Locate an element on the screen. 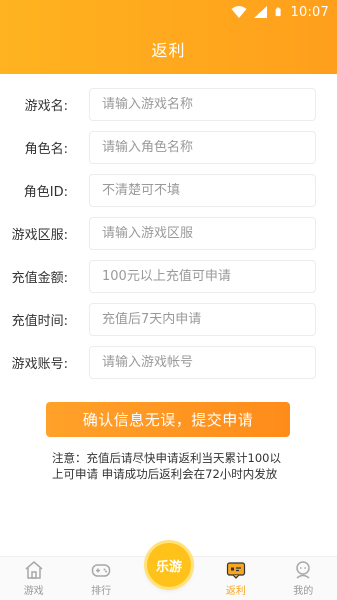 The height and width of the screenshot is (600, 337). field-row-role-id: 角色ID: is located at coordinates (168, 190).